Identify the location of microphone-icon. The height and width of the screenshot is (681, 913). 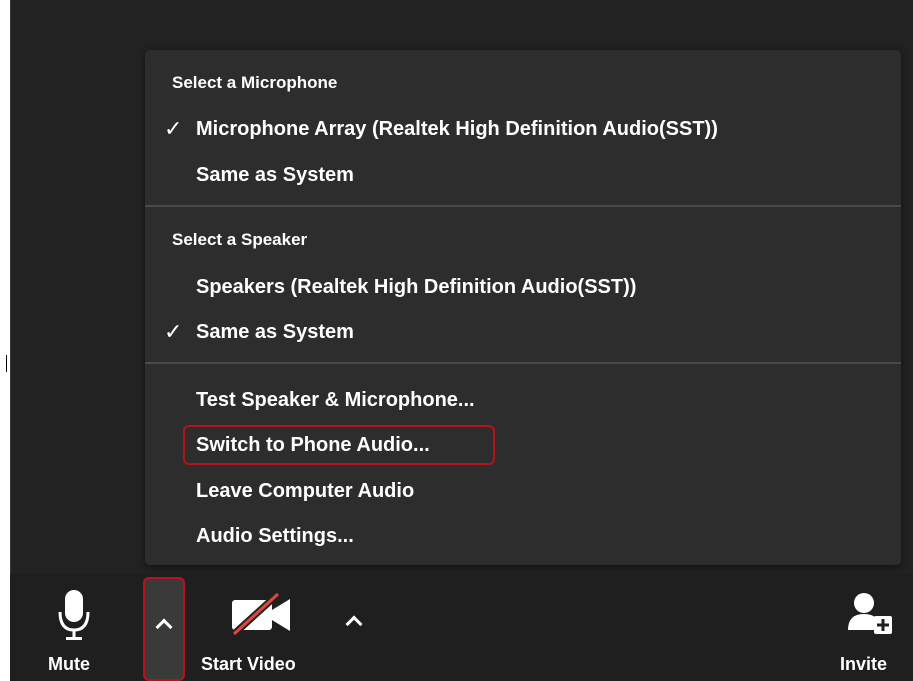
(74, 615).